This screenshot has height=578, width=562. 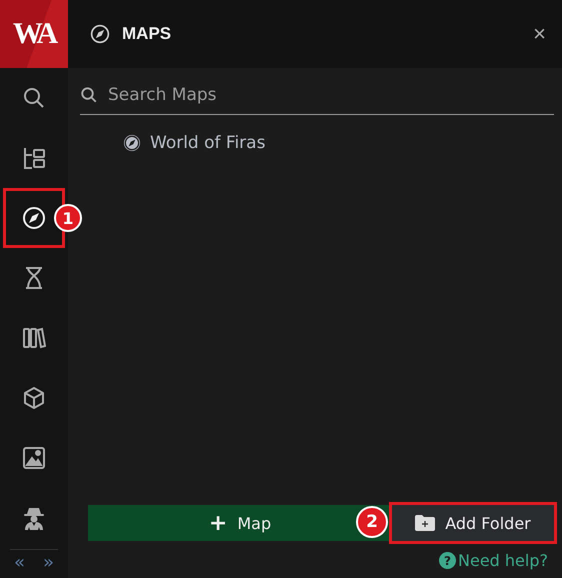 I want to click on panel-title: MAPS, so click(x=147, y=34).